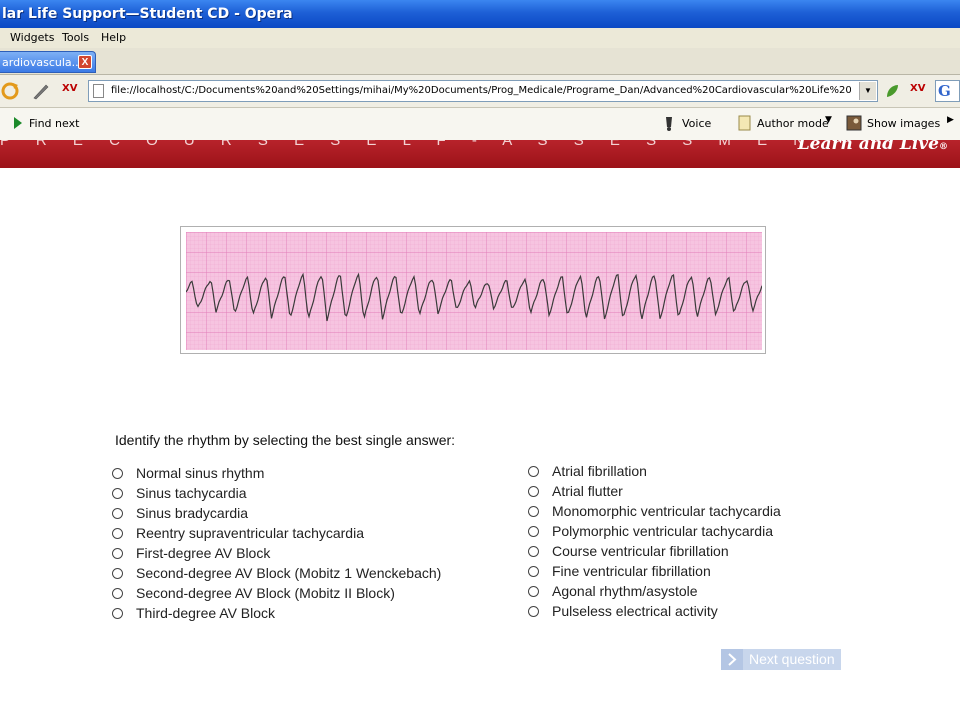 This screenshot has height=720, width=960. Describe the element at coordinates (250, 533) in the screenshot. I see `answer-label: Reentry supraventricular tachycardia` at that location.